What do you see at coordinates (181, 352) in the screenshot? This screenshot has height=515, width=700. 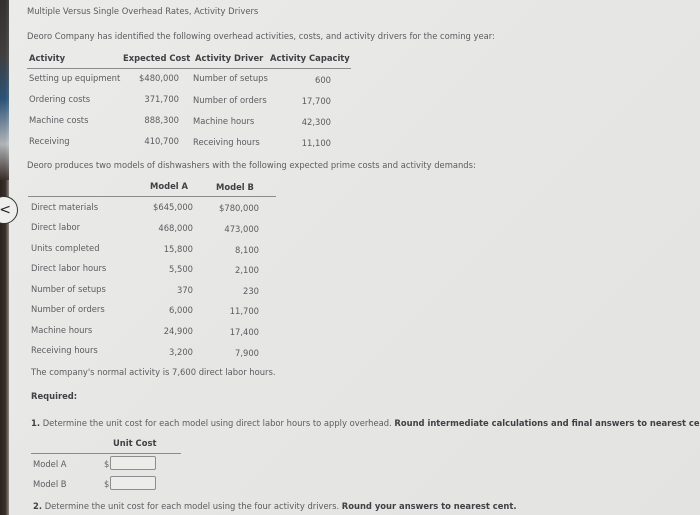 I see `model-a-value: 3,200` at bounding box center [181, 352].